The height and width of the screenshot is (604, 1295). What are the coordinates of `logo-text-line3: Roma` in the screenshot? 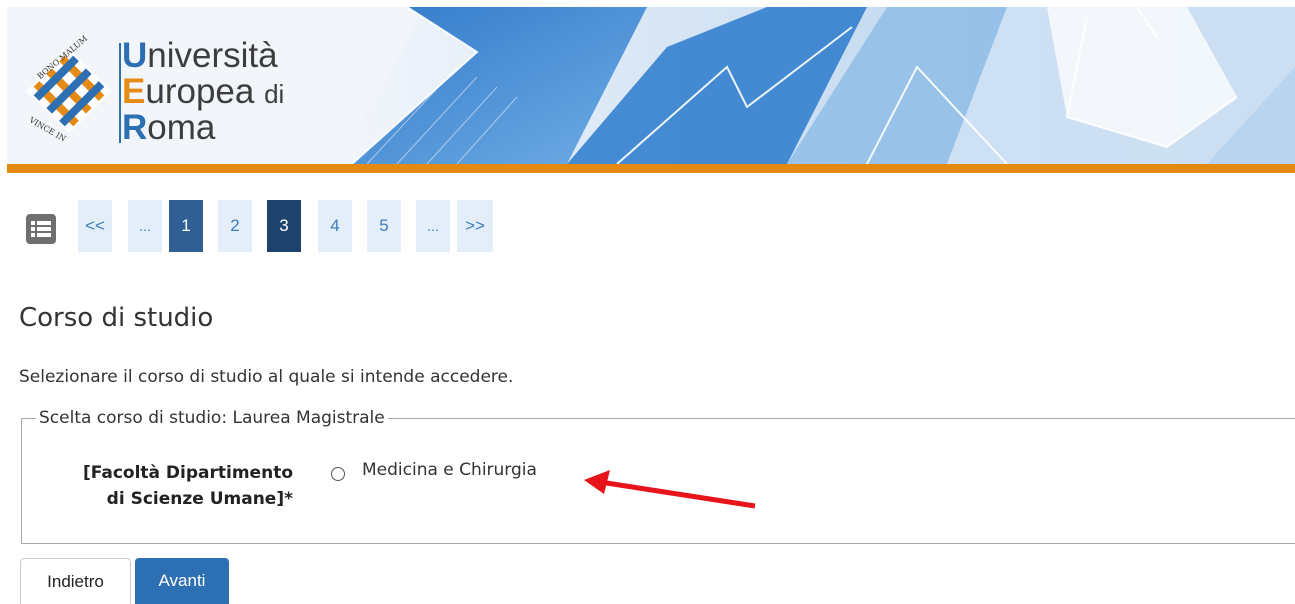 It's located at (169, 127).